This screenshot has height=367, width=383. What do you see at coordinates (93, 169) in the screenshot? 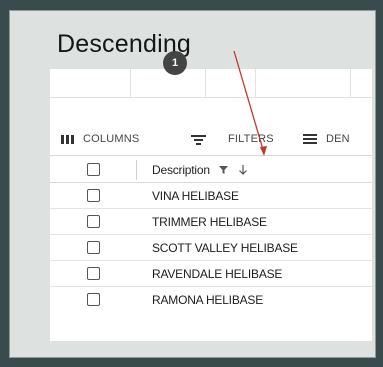
I see `select-all-checkbox` at bounding box center [93, 169].